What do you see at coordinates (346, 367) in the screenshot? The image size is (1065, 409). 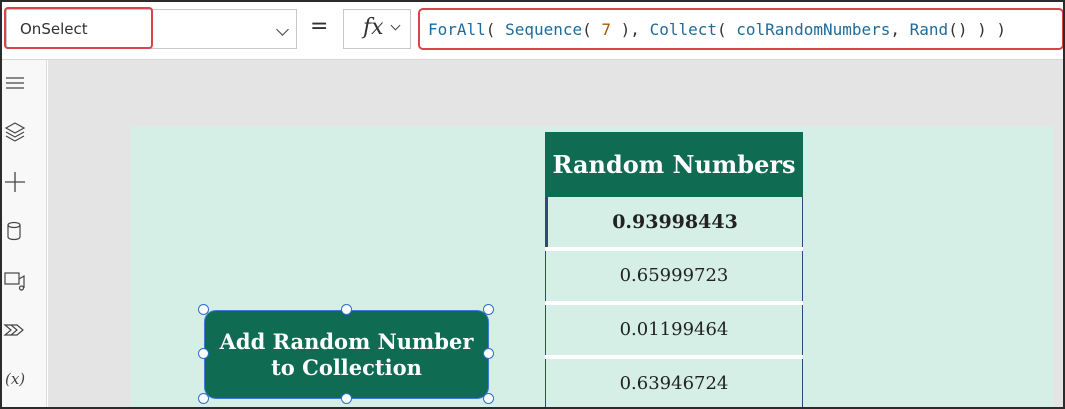 I see `button-label-line2: to Collection` at bounding box center [346, 367].